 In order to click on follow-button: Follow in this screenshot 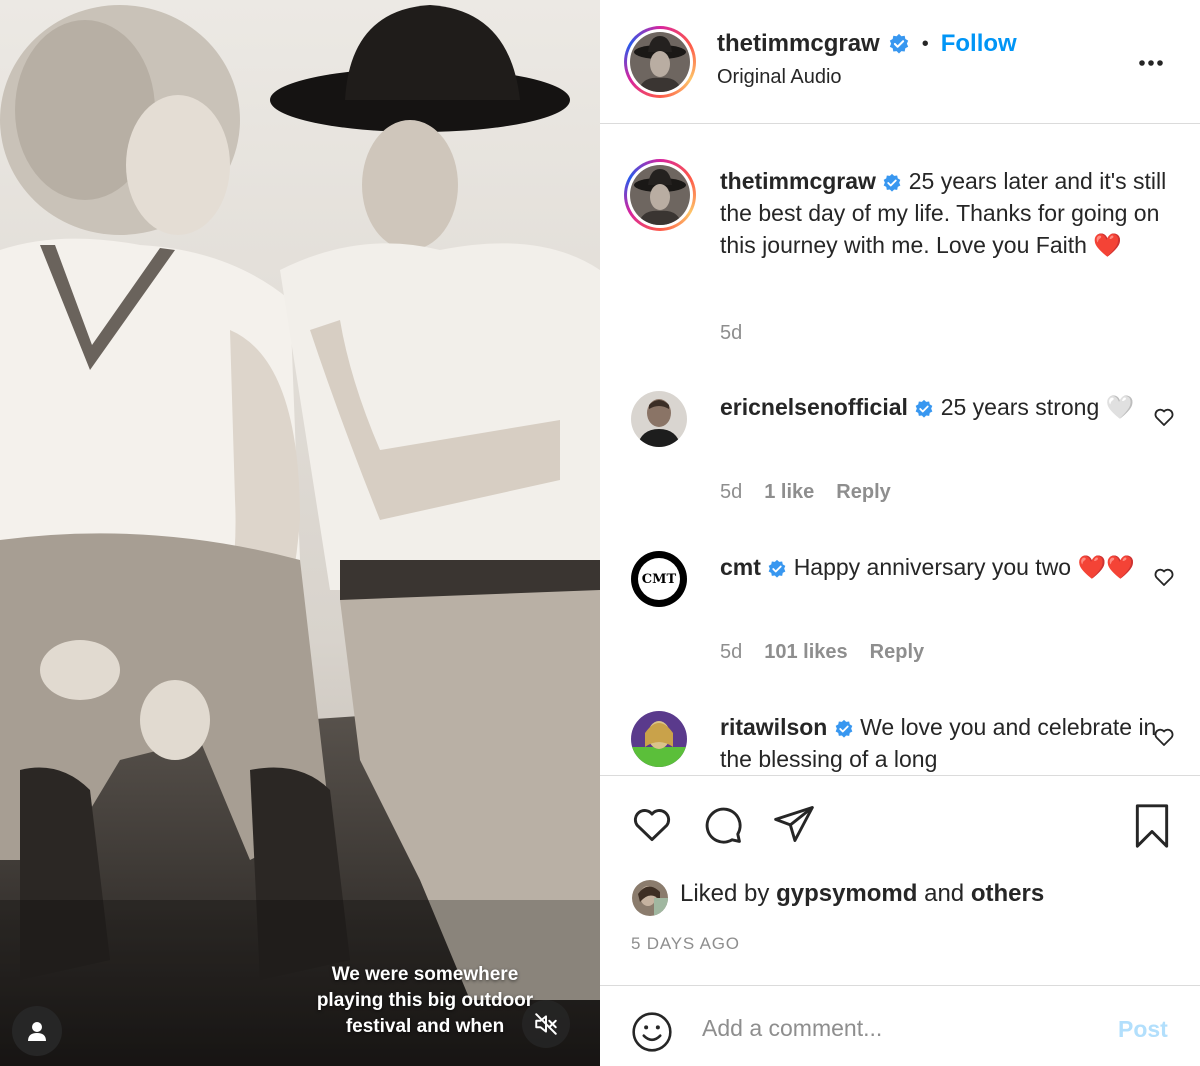, I will do `click(979, 44)`.